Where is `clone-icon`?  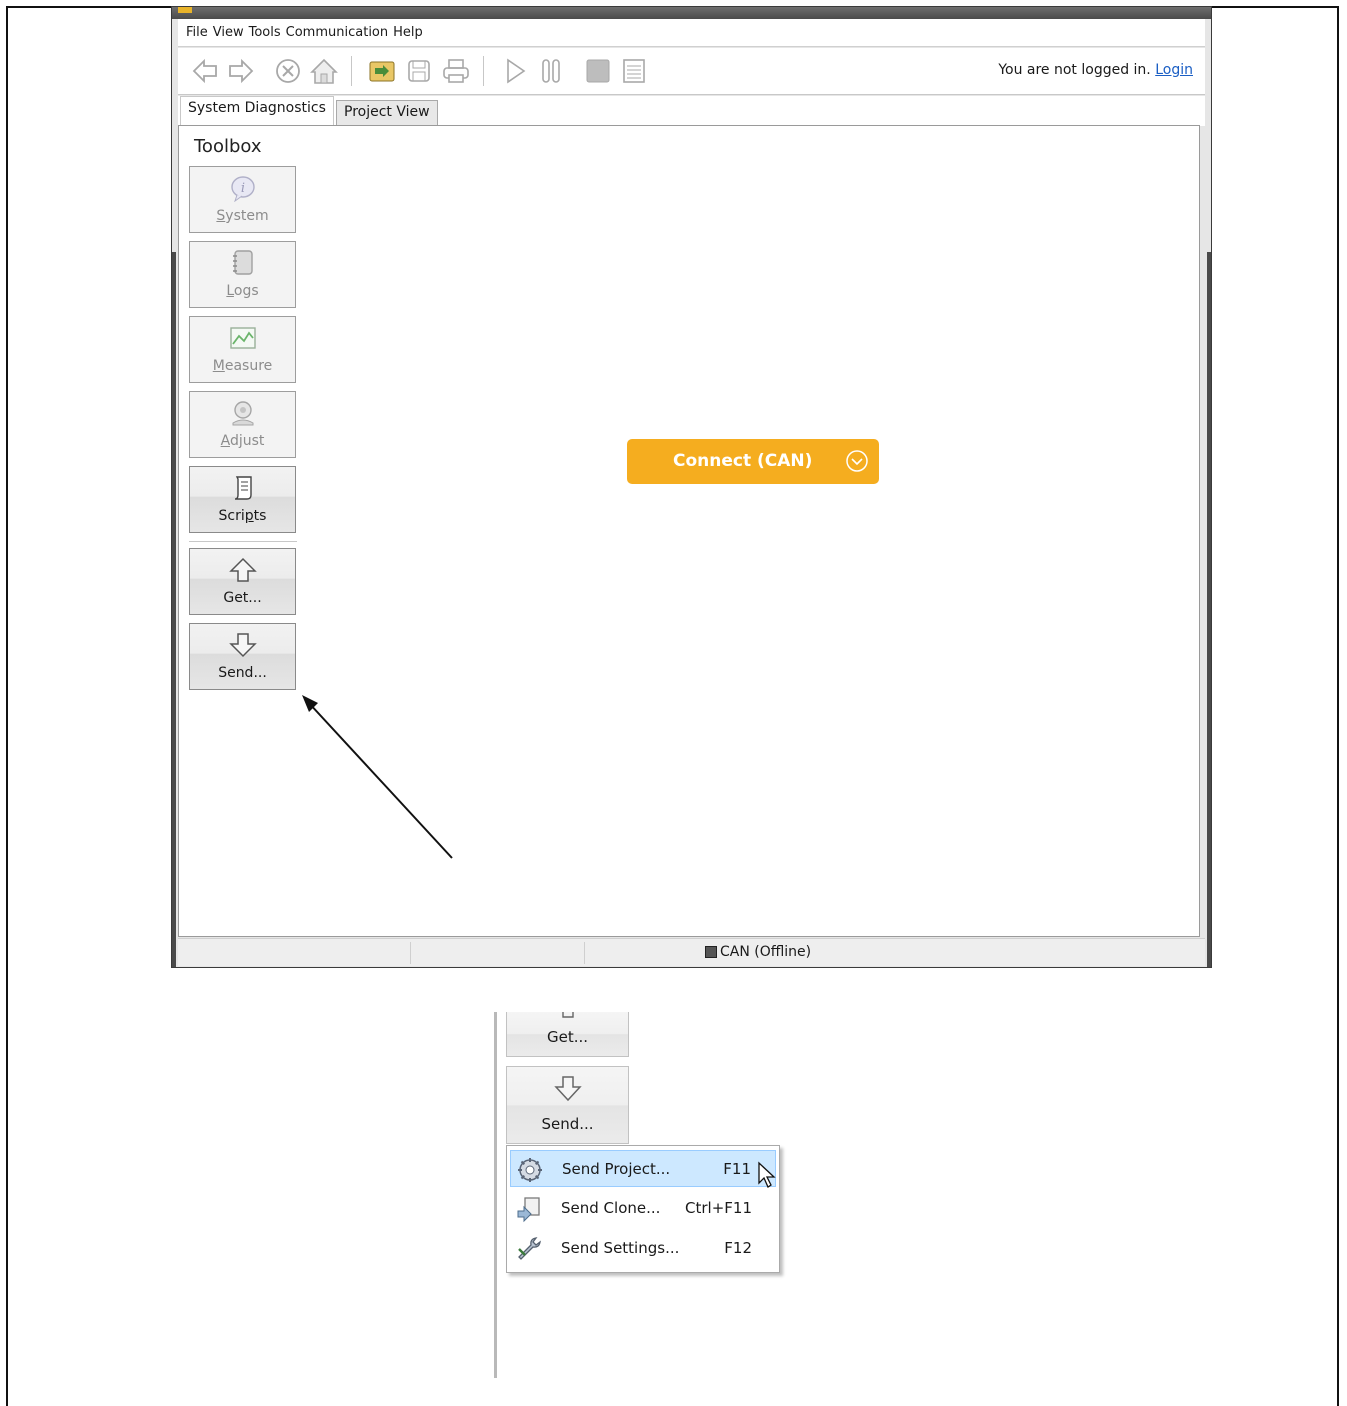
clone-icon is located at coordinates (528, 1210).